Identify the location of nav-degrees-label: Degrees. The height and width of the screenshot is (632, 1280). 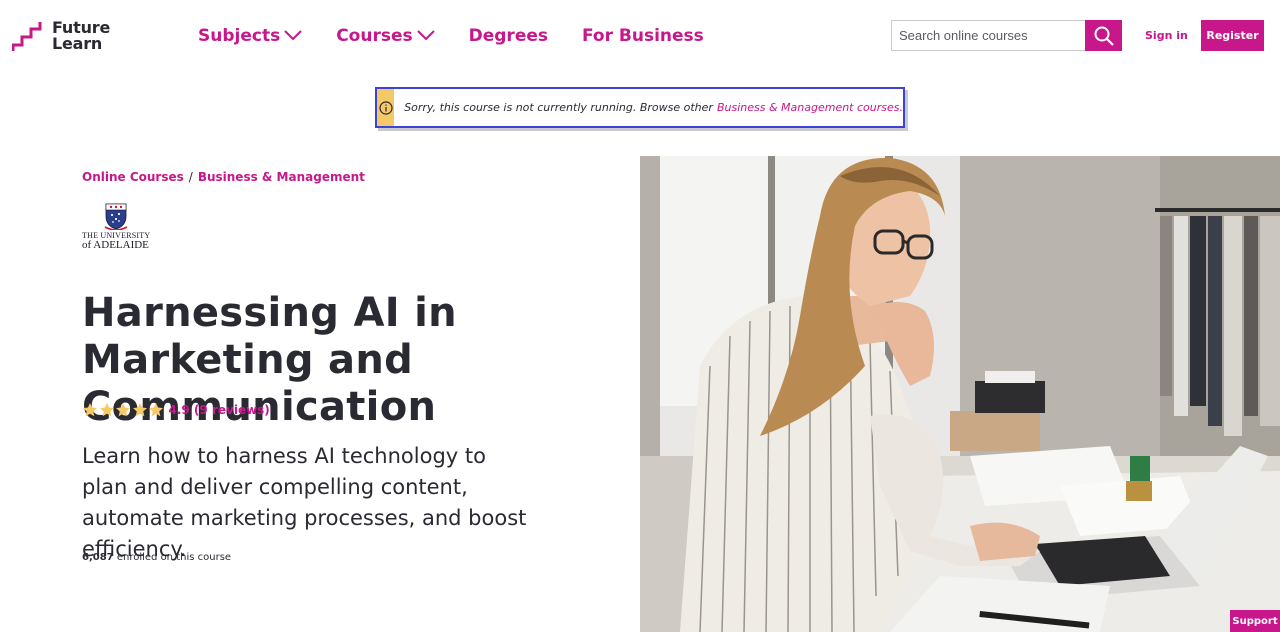
(508, 36).